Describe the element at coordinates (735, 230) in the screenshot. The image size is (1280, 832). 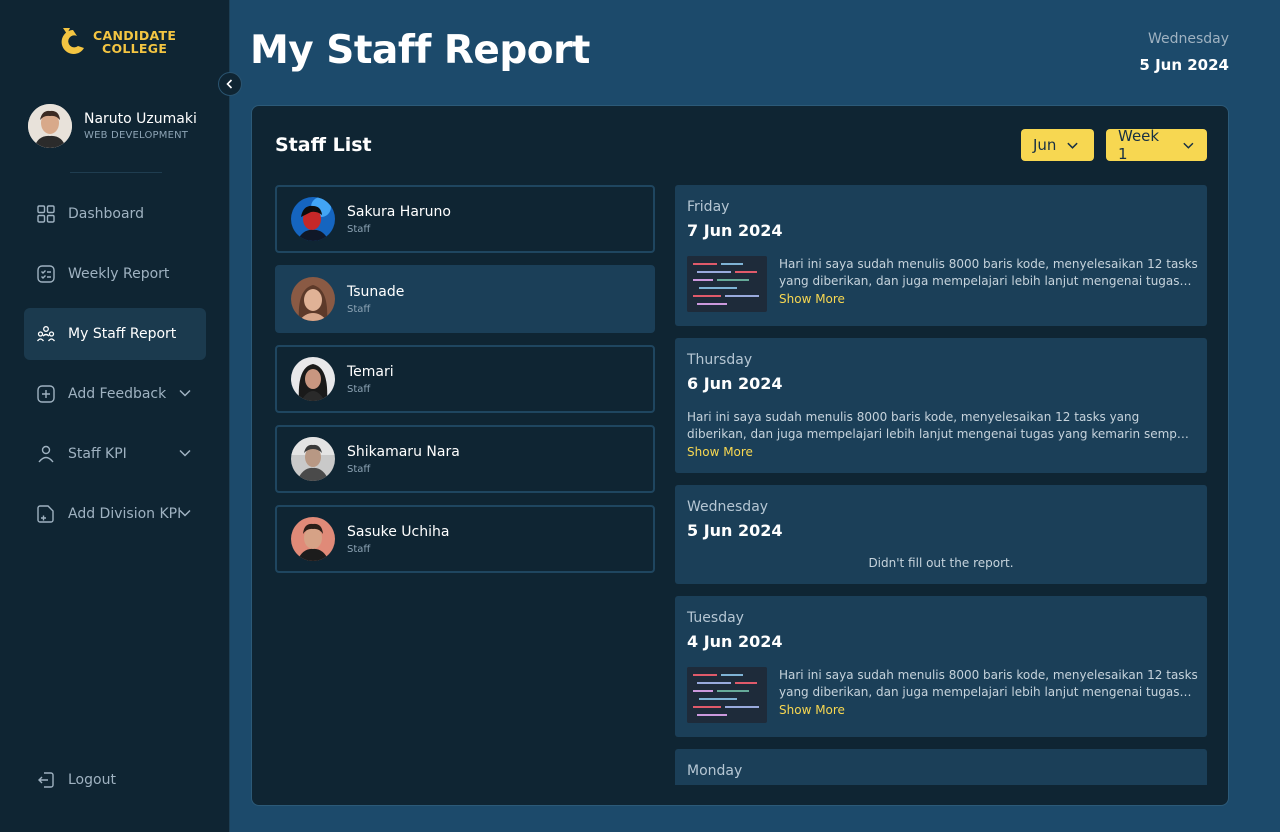
I see `report-date: 7 Jun 2024` at that location.